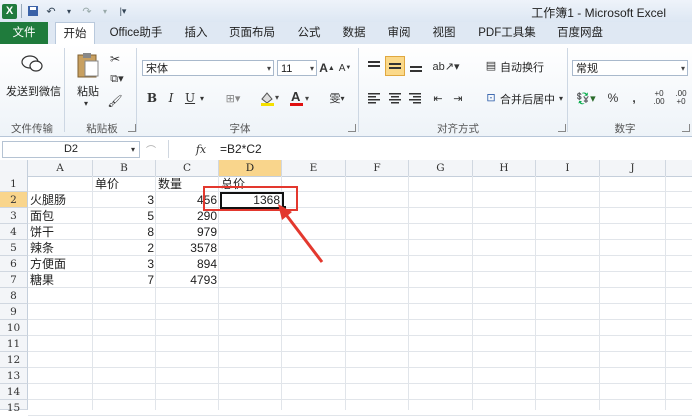 The width and height of the screenshot is (692, 416). I want to click on undo-icon: ↶, so click(51, 11).